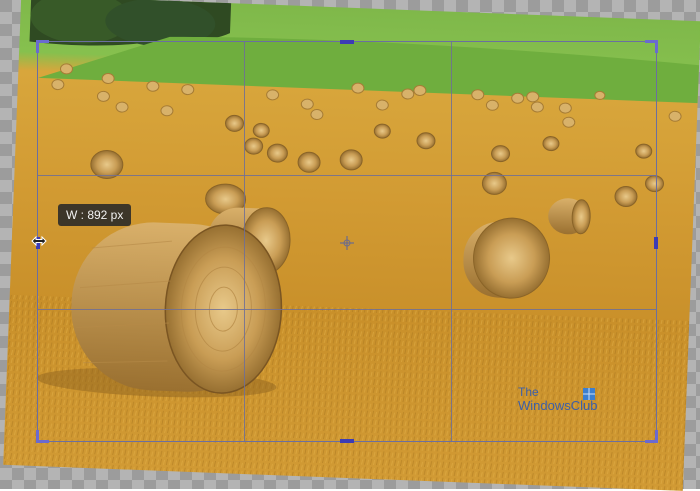  What do you see at coordinates (347, 42) in the screenshot?
I see `crop-handle-top` at bounding box center [347, 42].